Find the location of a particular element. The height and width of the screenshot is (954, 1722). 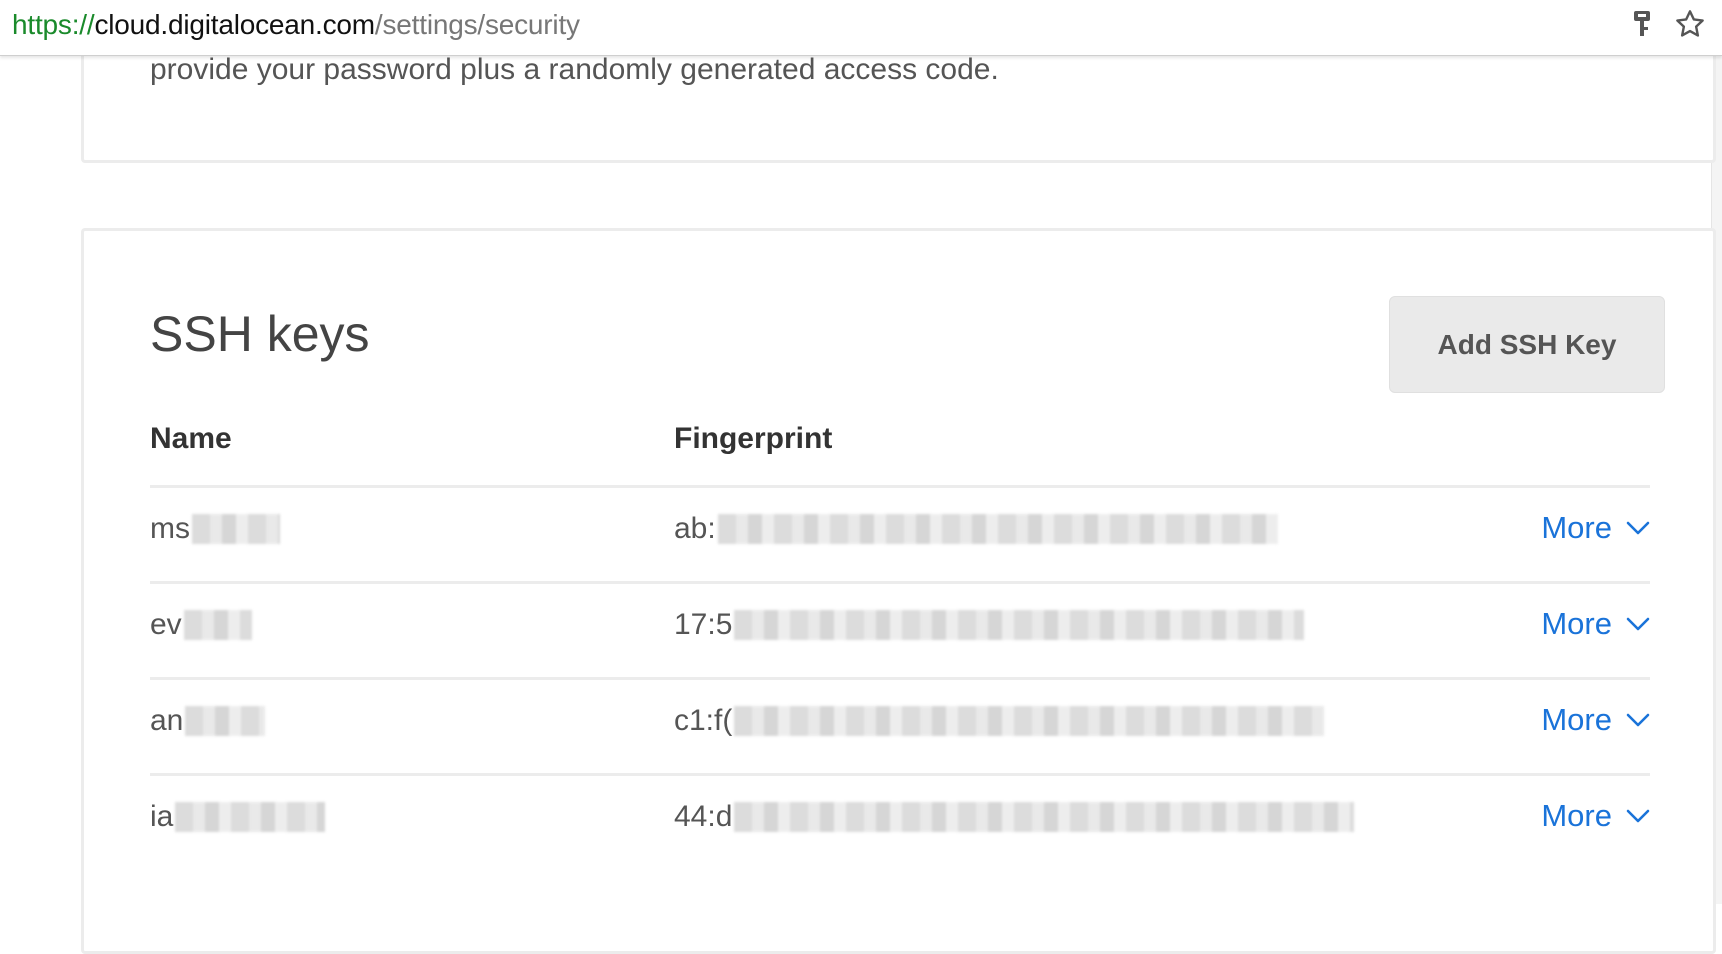

key-name-text: ev is located at coordinates (166, 624).